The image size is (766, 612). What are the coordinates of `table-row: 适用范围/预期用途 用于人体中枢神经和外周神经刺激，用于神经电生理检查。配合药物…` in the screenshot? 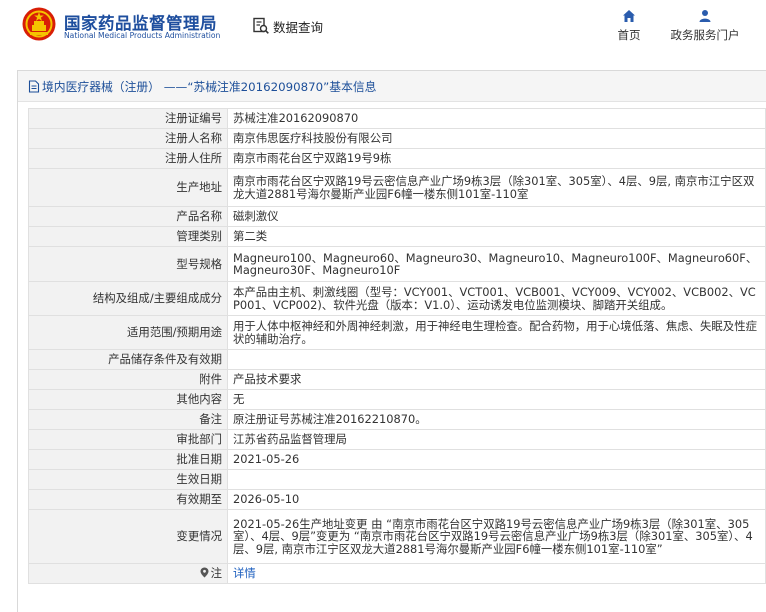 It's located at (397, 332).